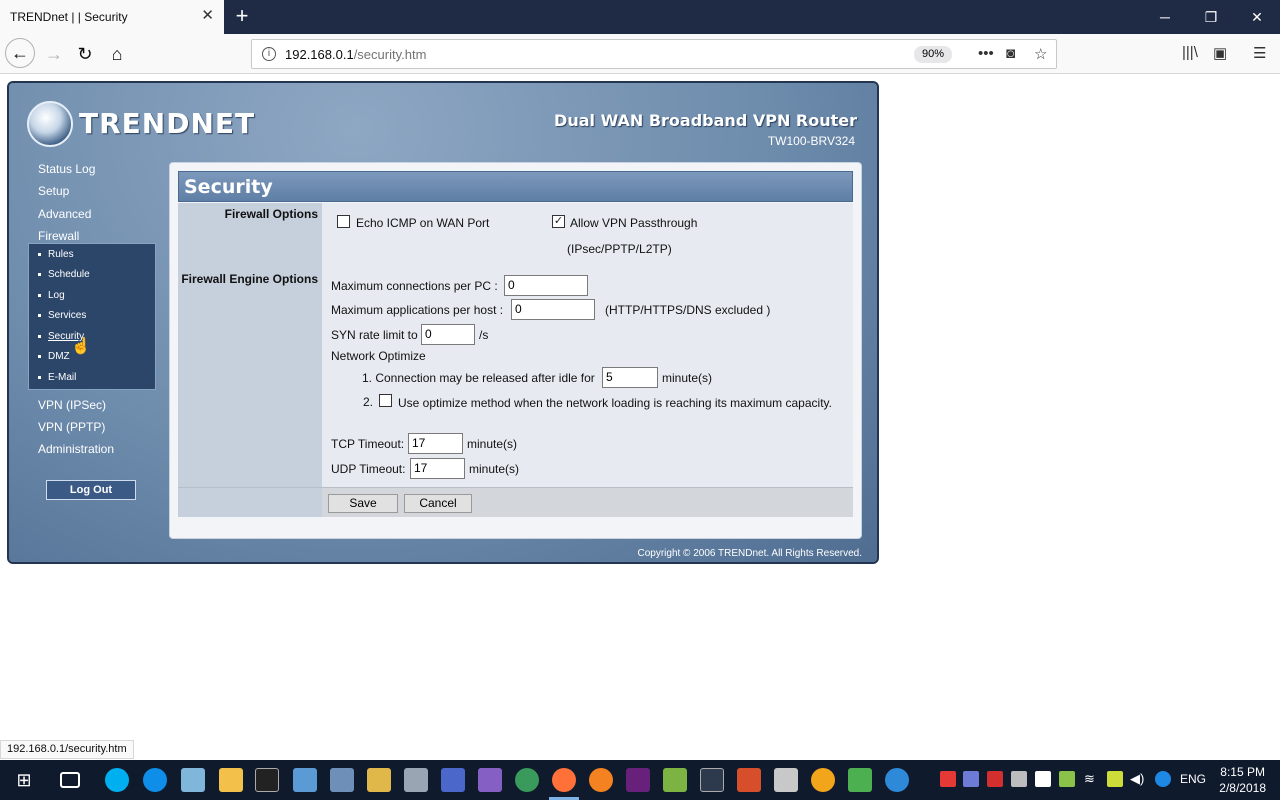 The image size is (1280, 800). Describe the element at coordinates (50, 124) in the screenshot. I see `logo-globe-icon` at that location.